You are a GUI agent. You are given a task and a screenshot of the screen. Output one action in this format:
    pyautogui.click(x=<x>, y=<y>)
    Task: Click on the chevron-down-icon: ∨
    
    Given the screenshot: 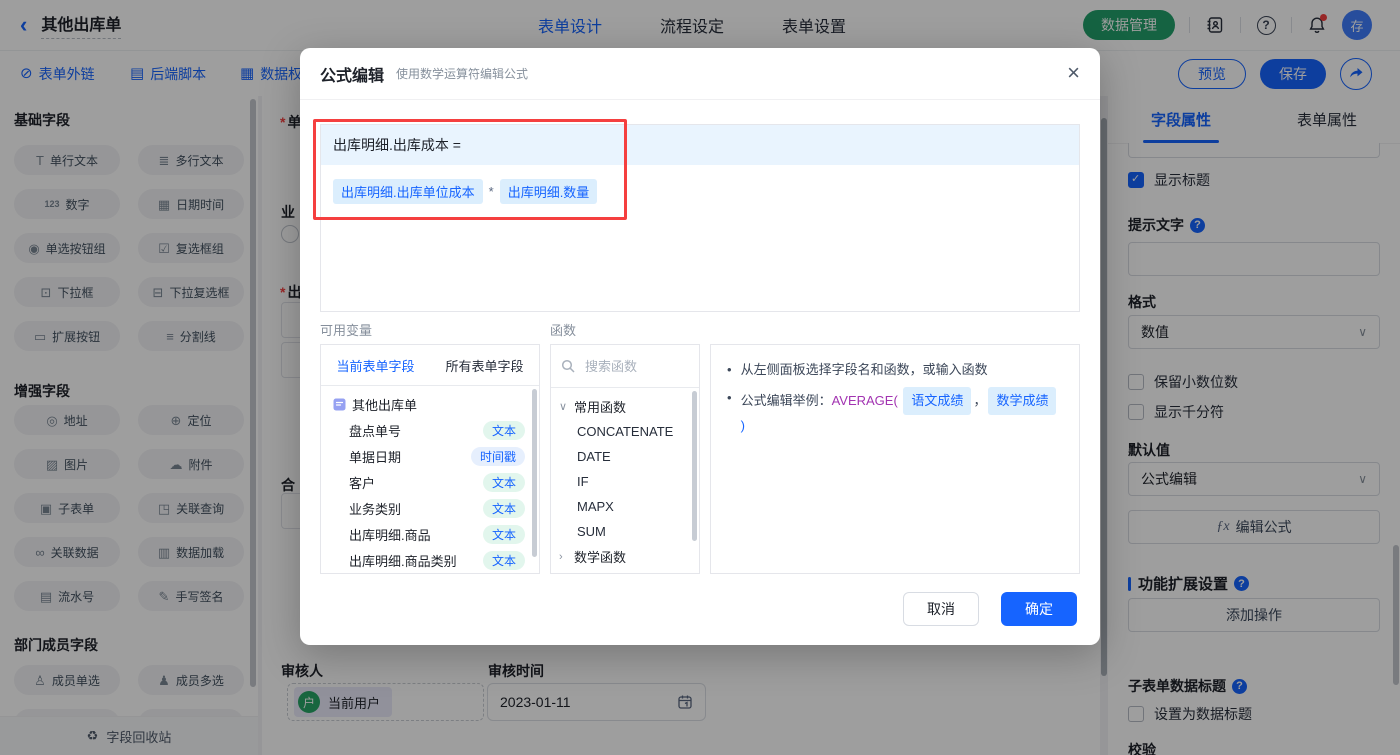 What is the action you would take?
    pyautogui.click(x=563, y=407)
    